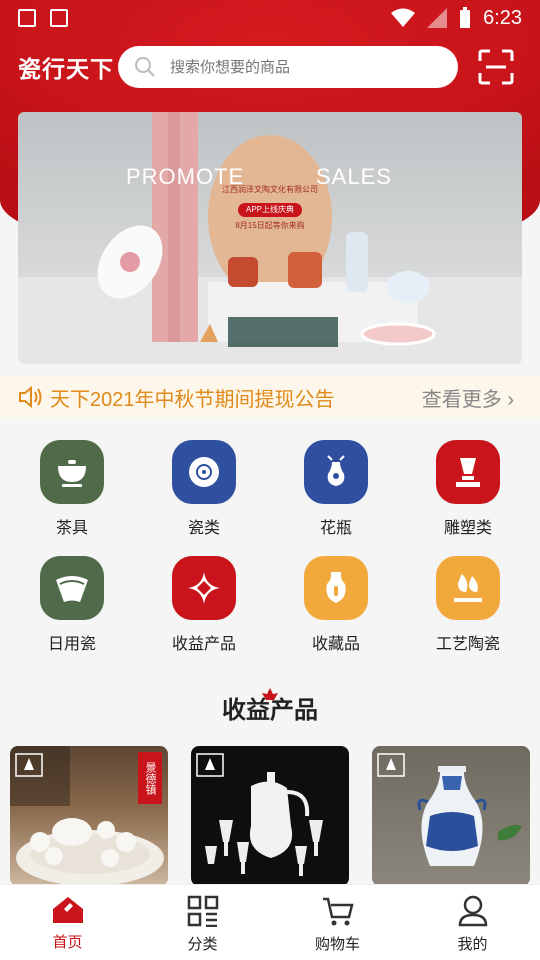 The image size is (540, 960). Describe the element at coordinates (72, 472) in the screenshot. I see `tea-set-icon` at that location.